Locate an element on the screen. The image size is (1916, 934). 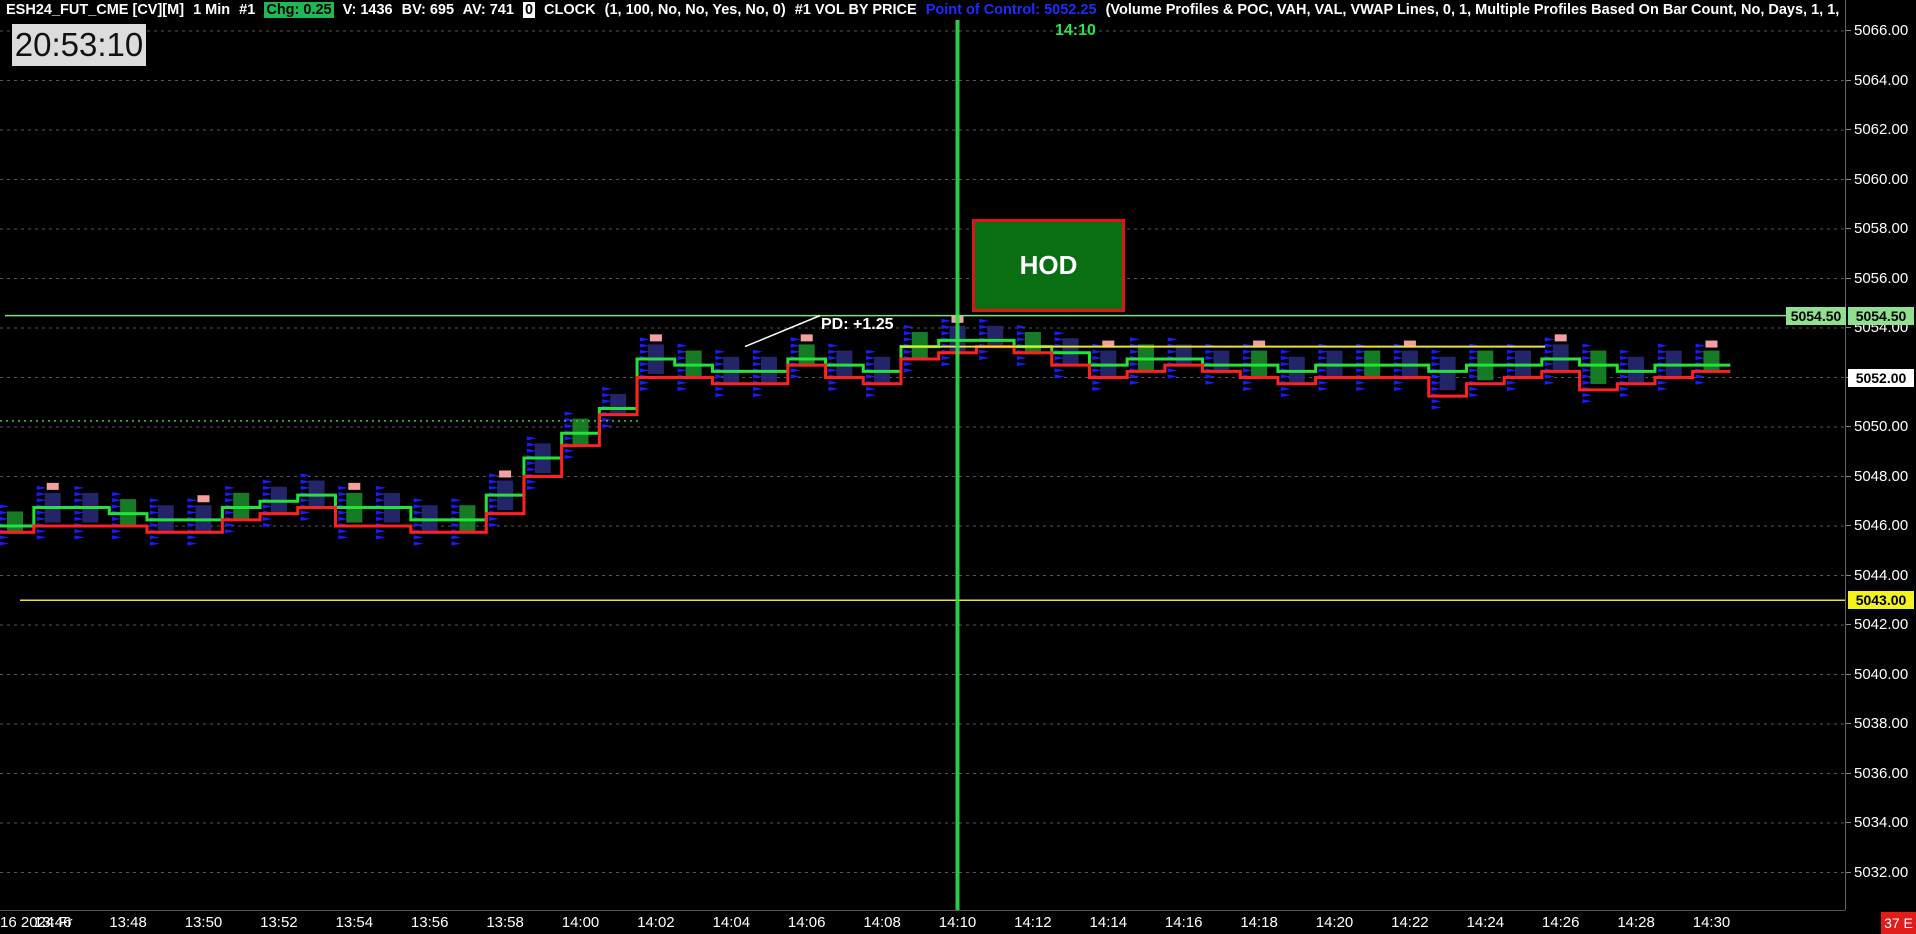
time-tick-label: 13:56 is located at coordinates (429, 922).